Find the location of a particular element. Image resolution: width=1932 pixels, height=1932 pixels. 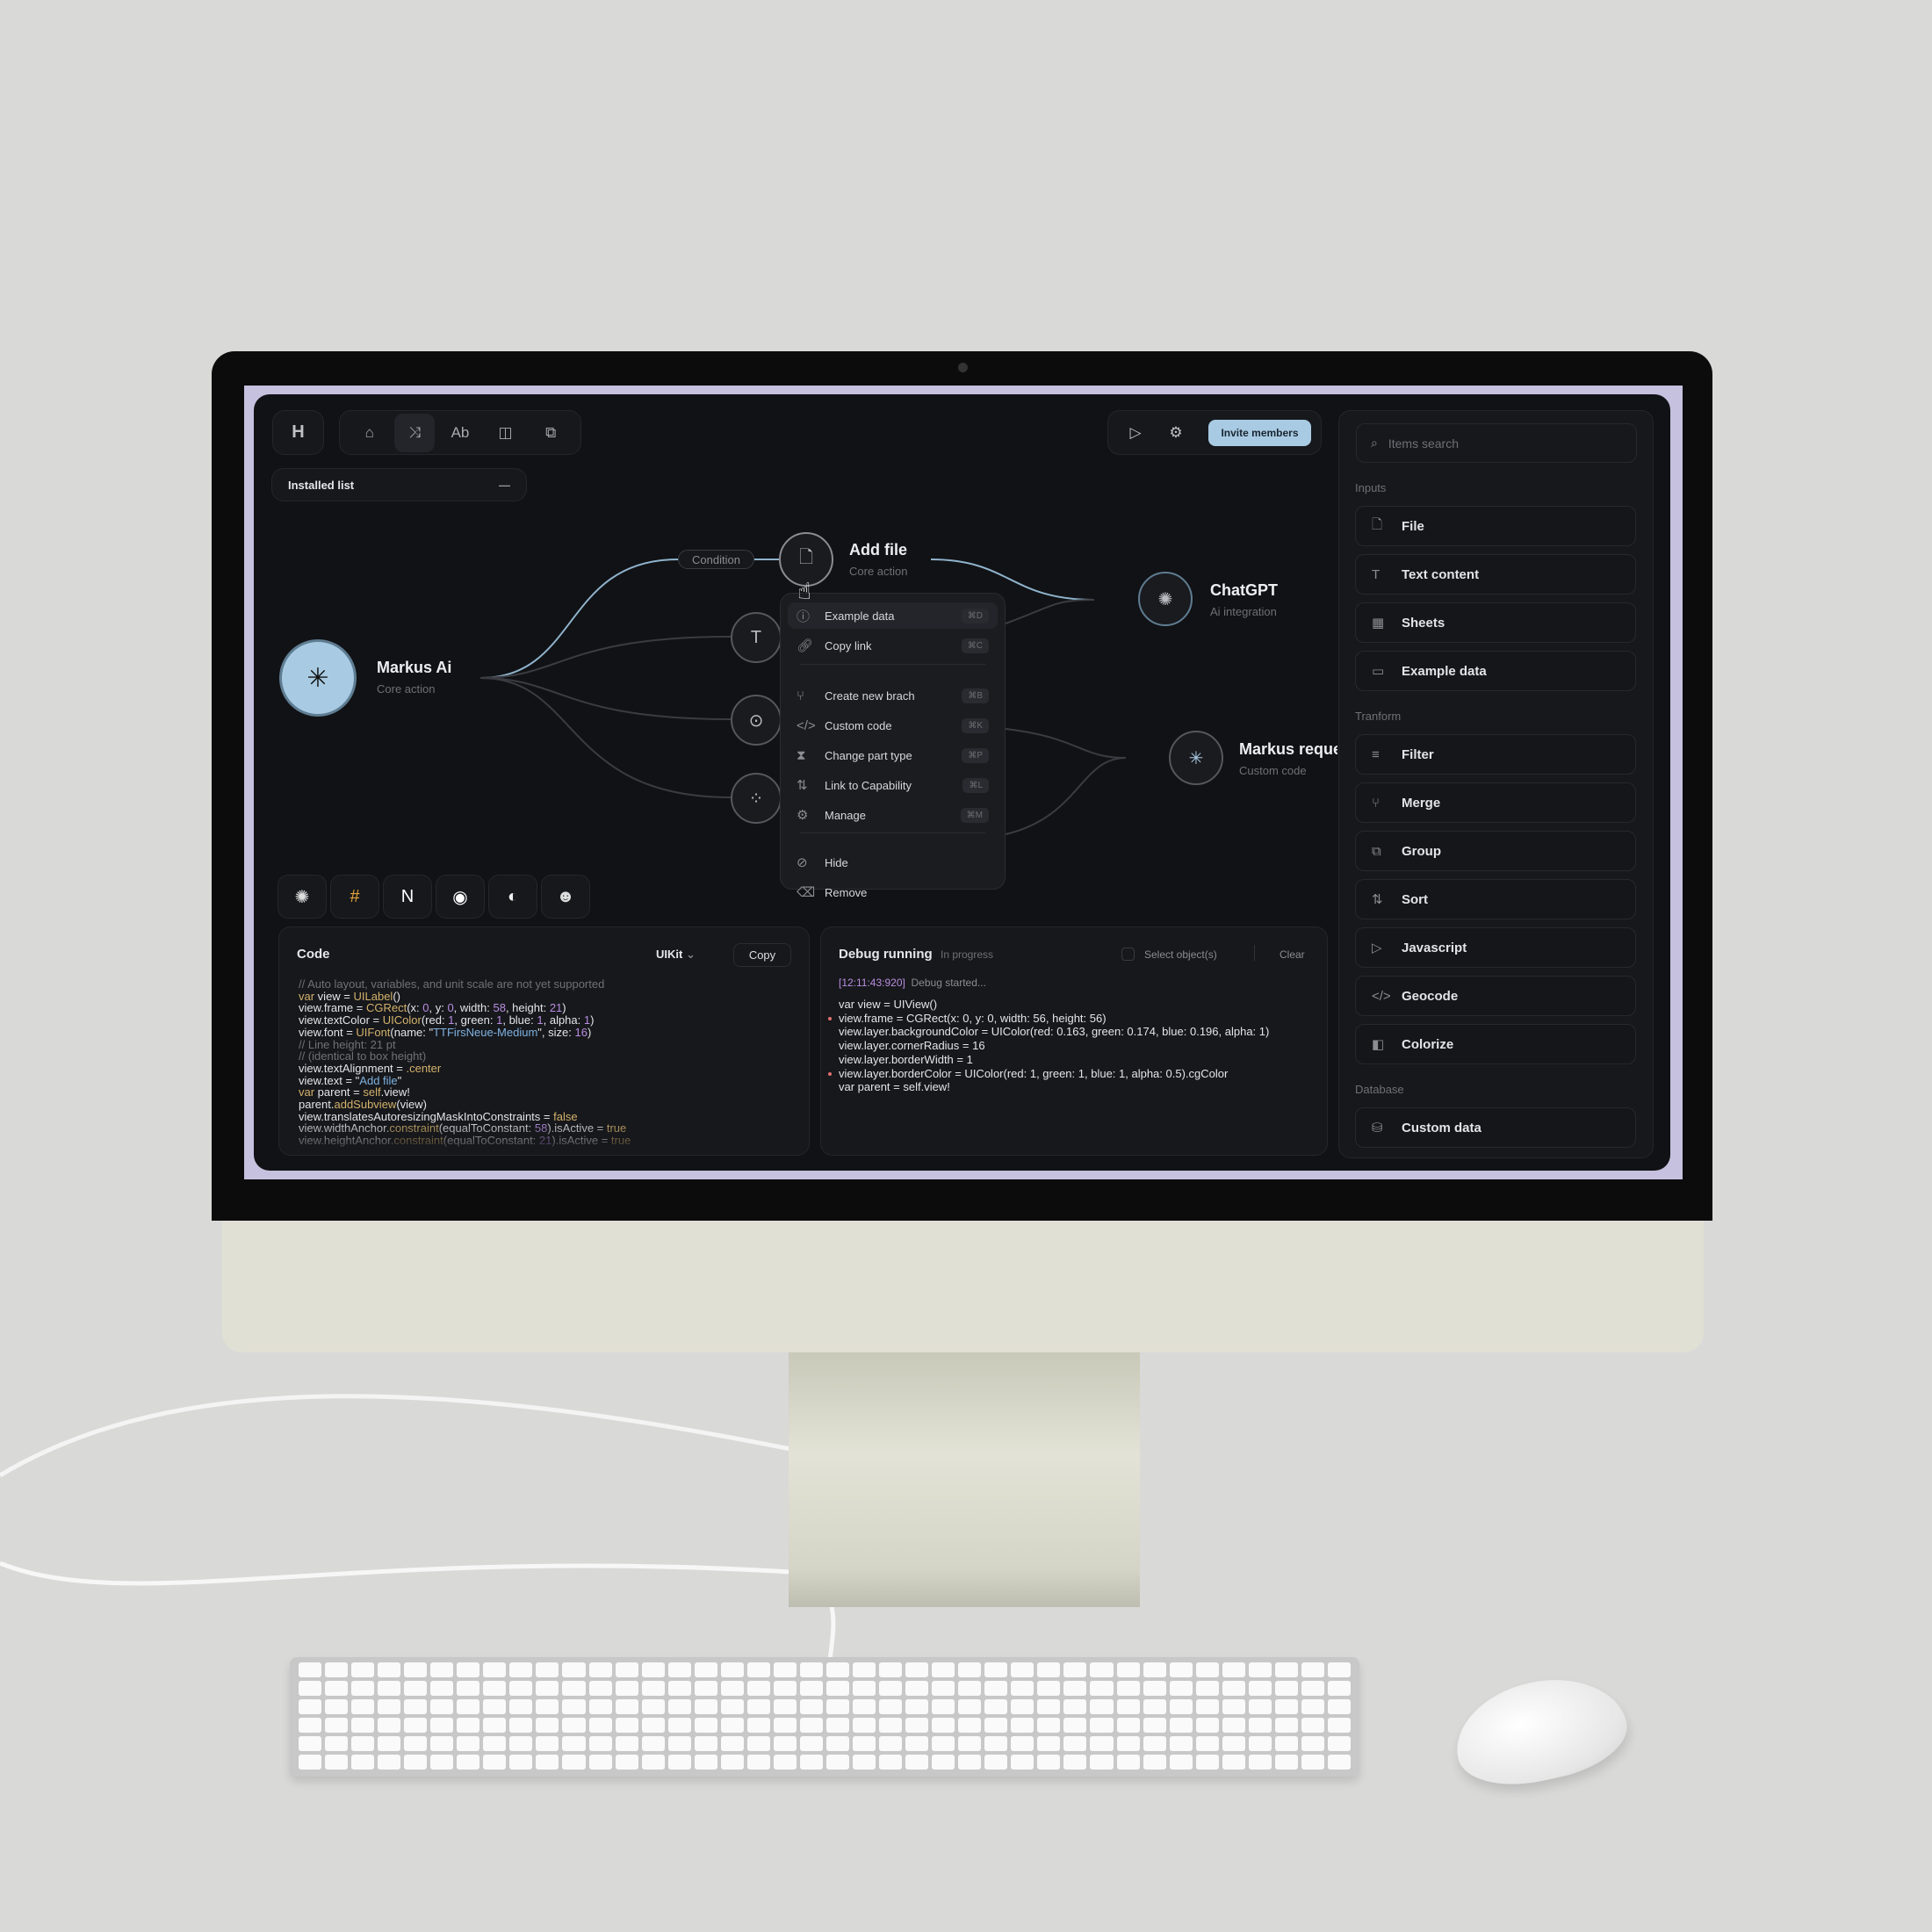

chip-icon: ⚙ is located at coordinates (803, 815).